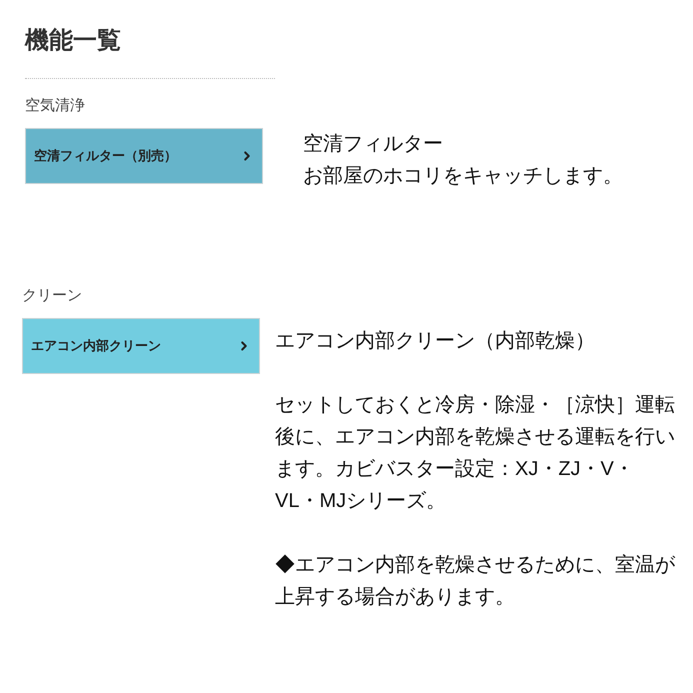  Describe the element at coordinates (73, 41) in the screenshot. I see `page-title: 機能一覧` at that location.